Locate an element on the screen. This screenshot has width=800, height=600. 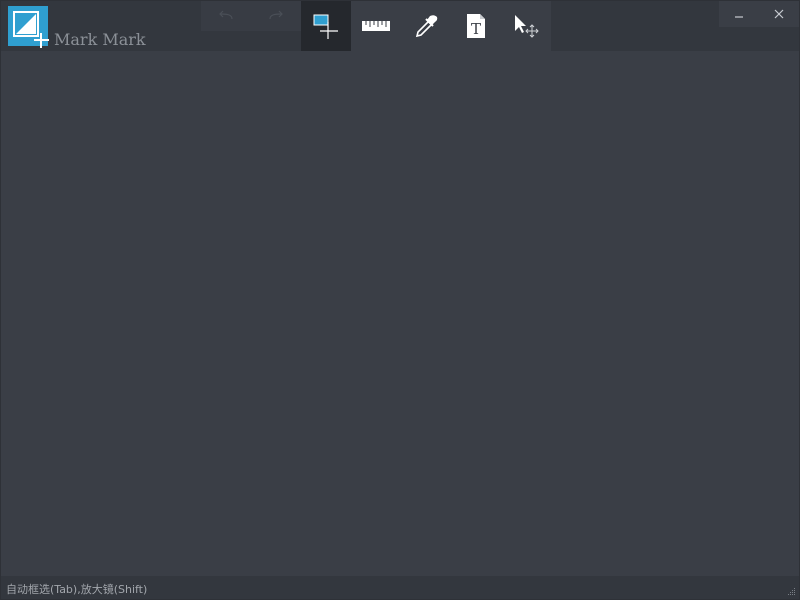
undo-button is located at coordinates (226, 16).